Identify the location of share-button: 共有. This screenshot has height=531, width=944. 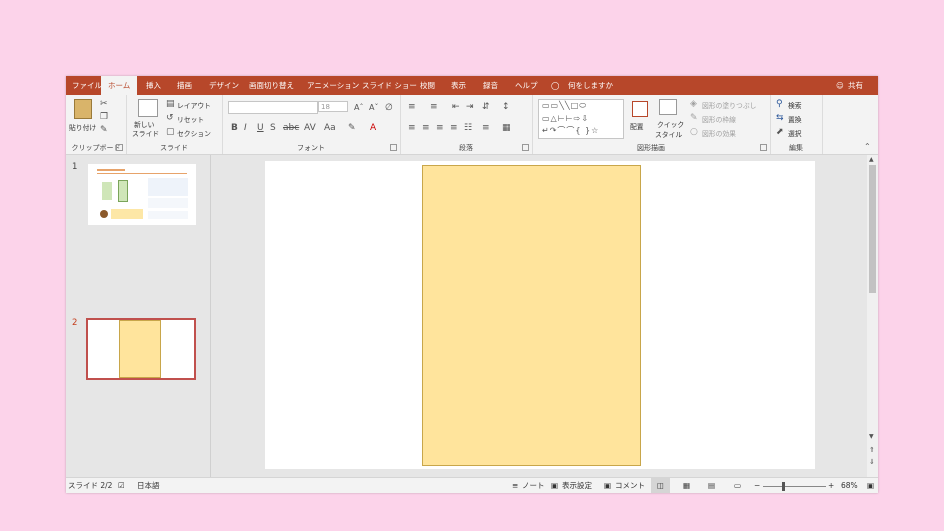
(855, 85).